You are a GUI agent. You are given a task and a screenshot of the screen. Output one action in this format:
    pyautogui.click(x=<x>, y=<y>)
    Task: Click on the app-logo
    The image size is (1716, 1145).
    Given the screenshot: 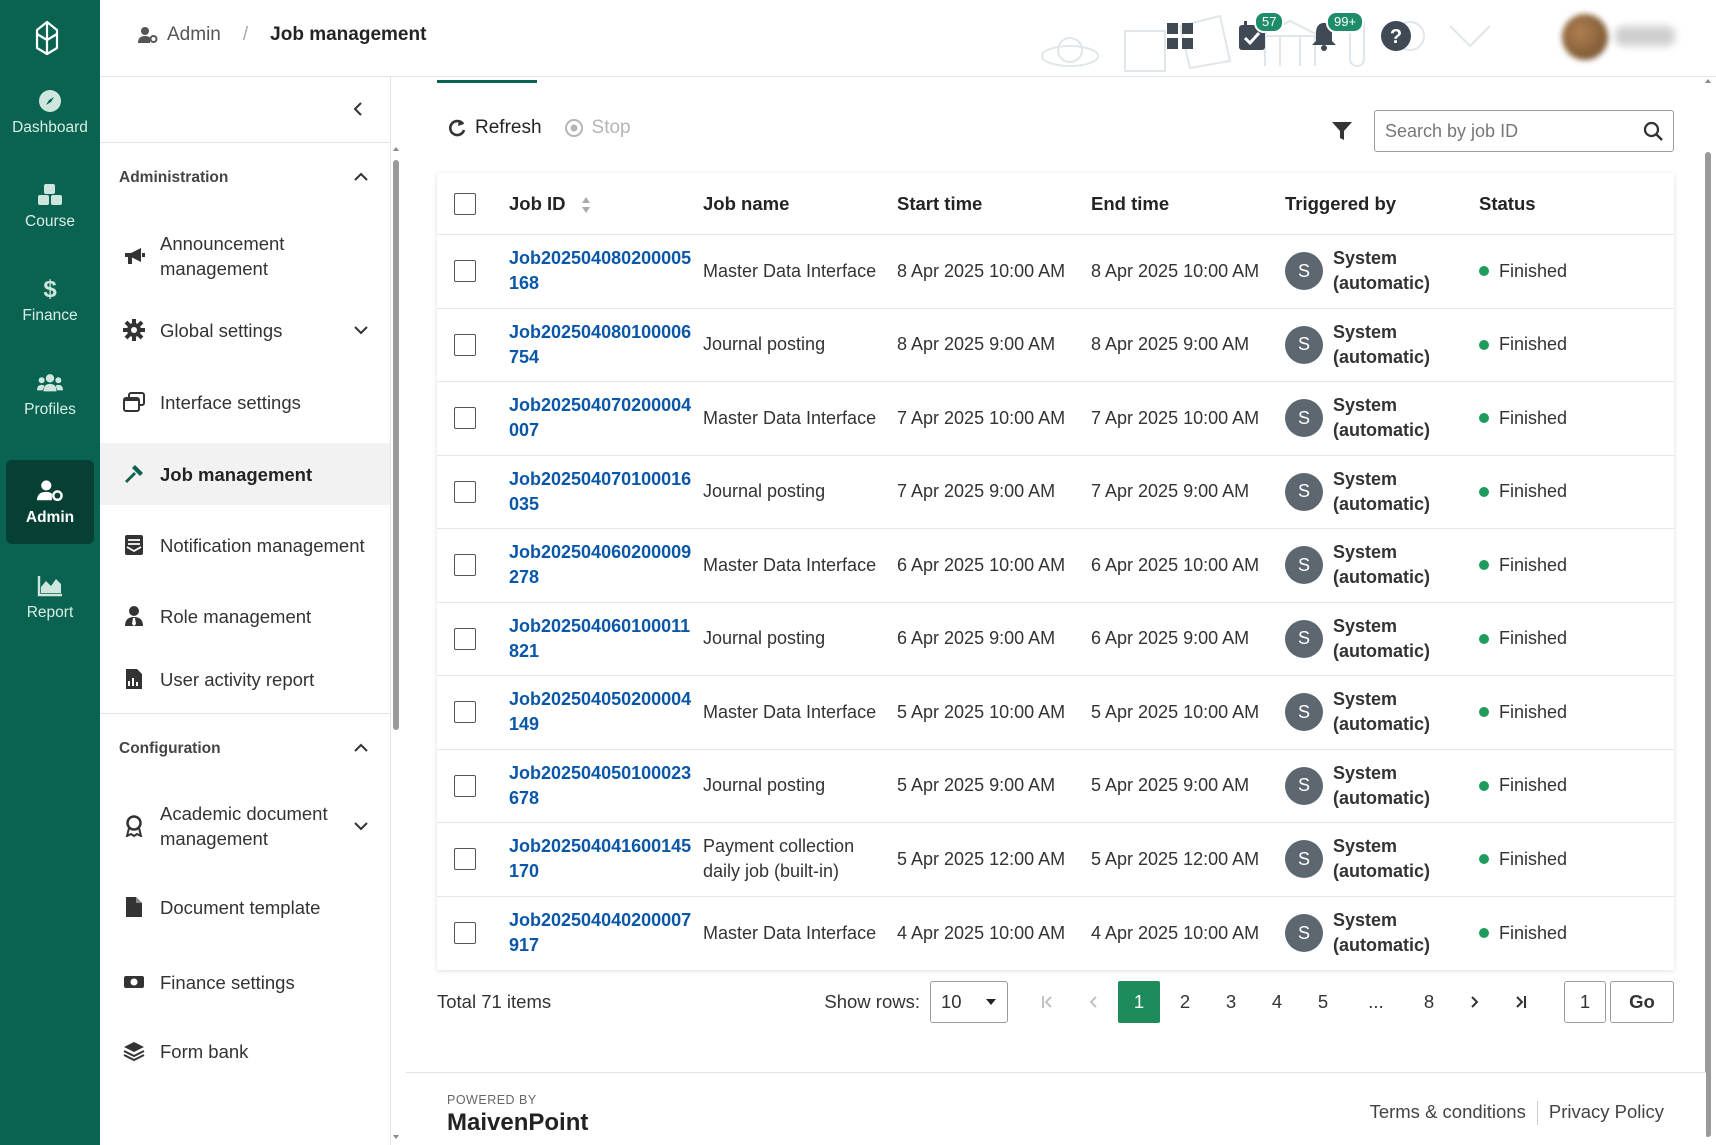 What is the action you would take?
    pyautogui.click(x=47, y=38)
    